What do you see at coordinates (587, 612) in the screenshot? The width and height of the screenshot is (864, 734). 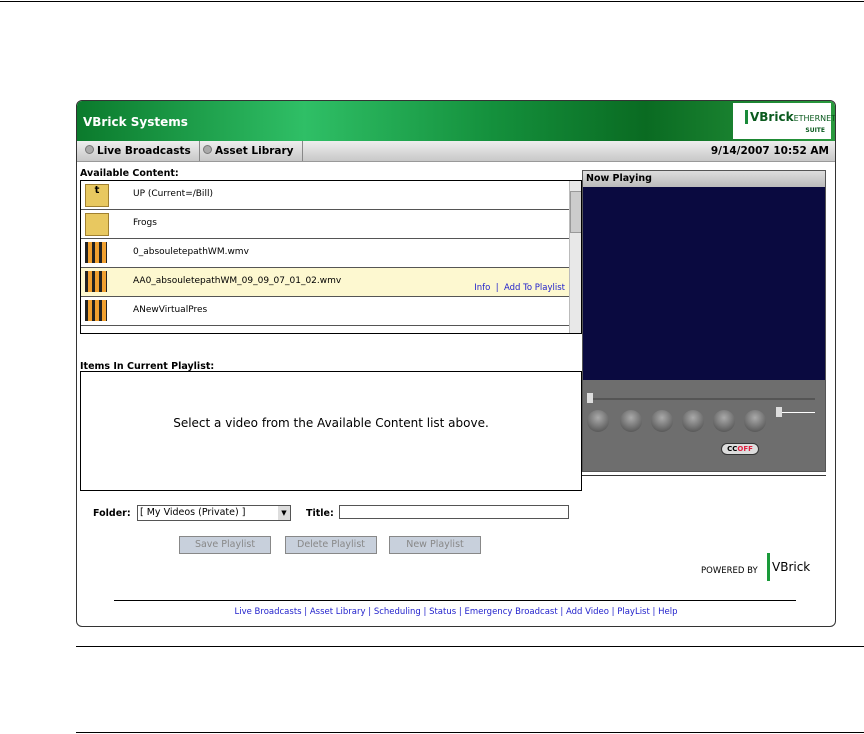 I see `footer-link-add-video: Add Video` at bounding box center [587, 612].